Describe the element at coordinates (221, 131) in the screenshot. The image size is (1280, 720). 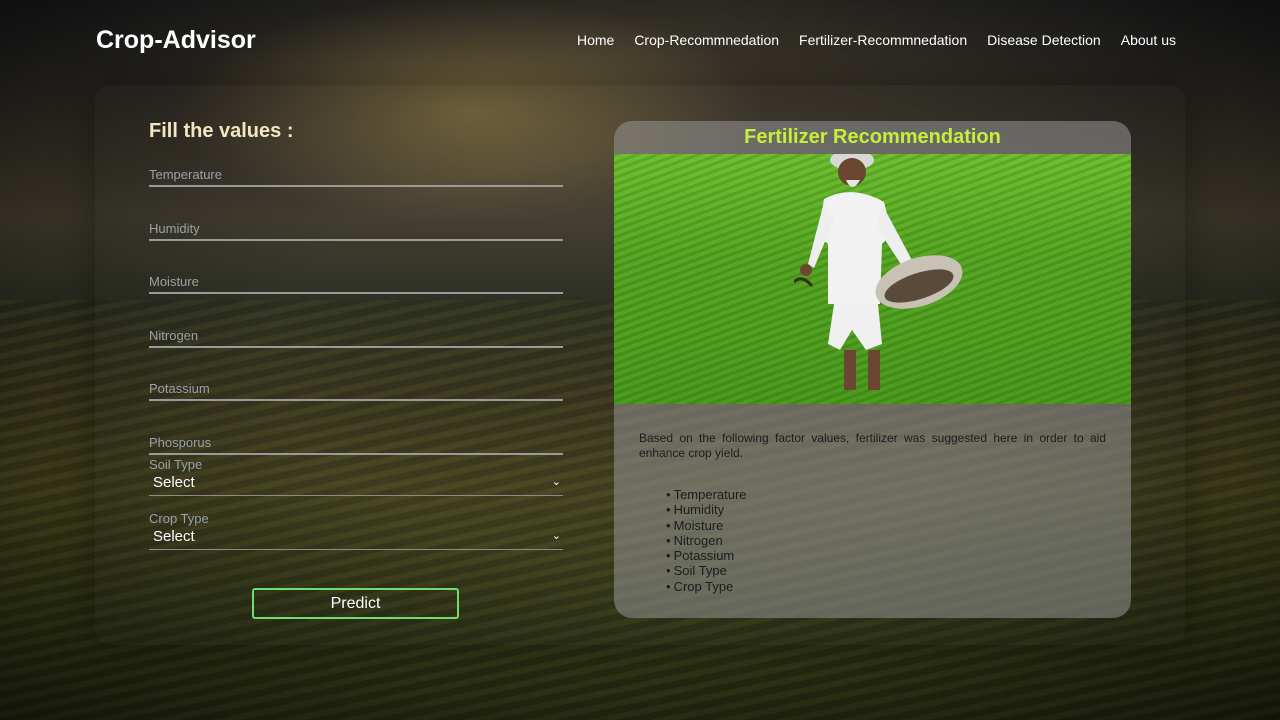
I see `form-title: Fill the values :` at that location.